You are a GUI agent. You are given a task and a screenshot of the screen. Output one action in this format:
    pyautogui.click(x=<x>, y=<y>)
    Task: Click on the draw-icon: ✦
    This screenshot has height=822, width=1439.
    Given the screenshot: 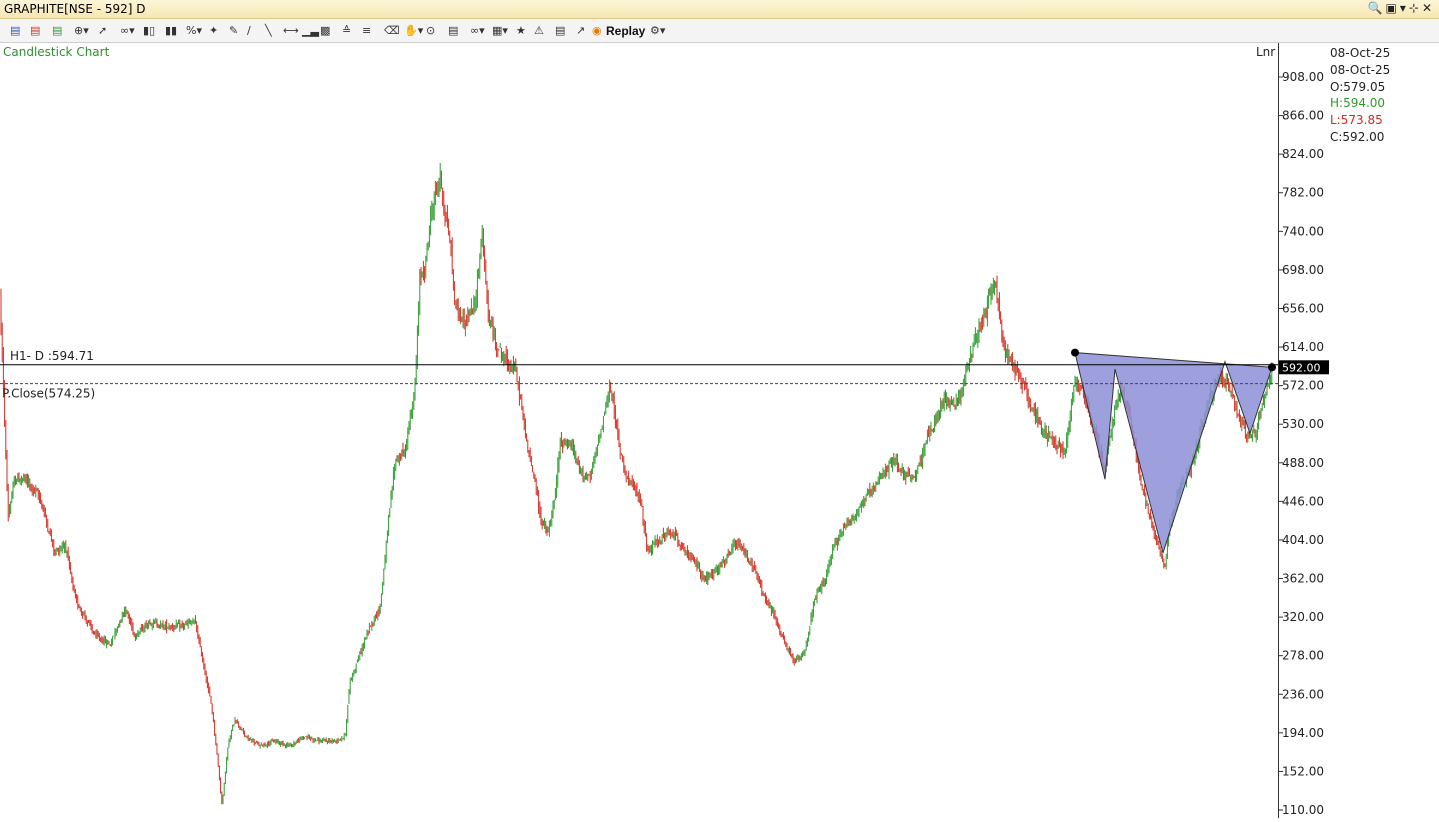 What is the action you would take?
    pyautogui.click(x=213, y=31)
    